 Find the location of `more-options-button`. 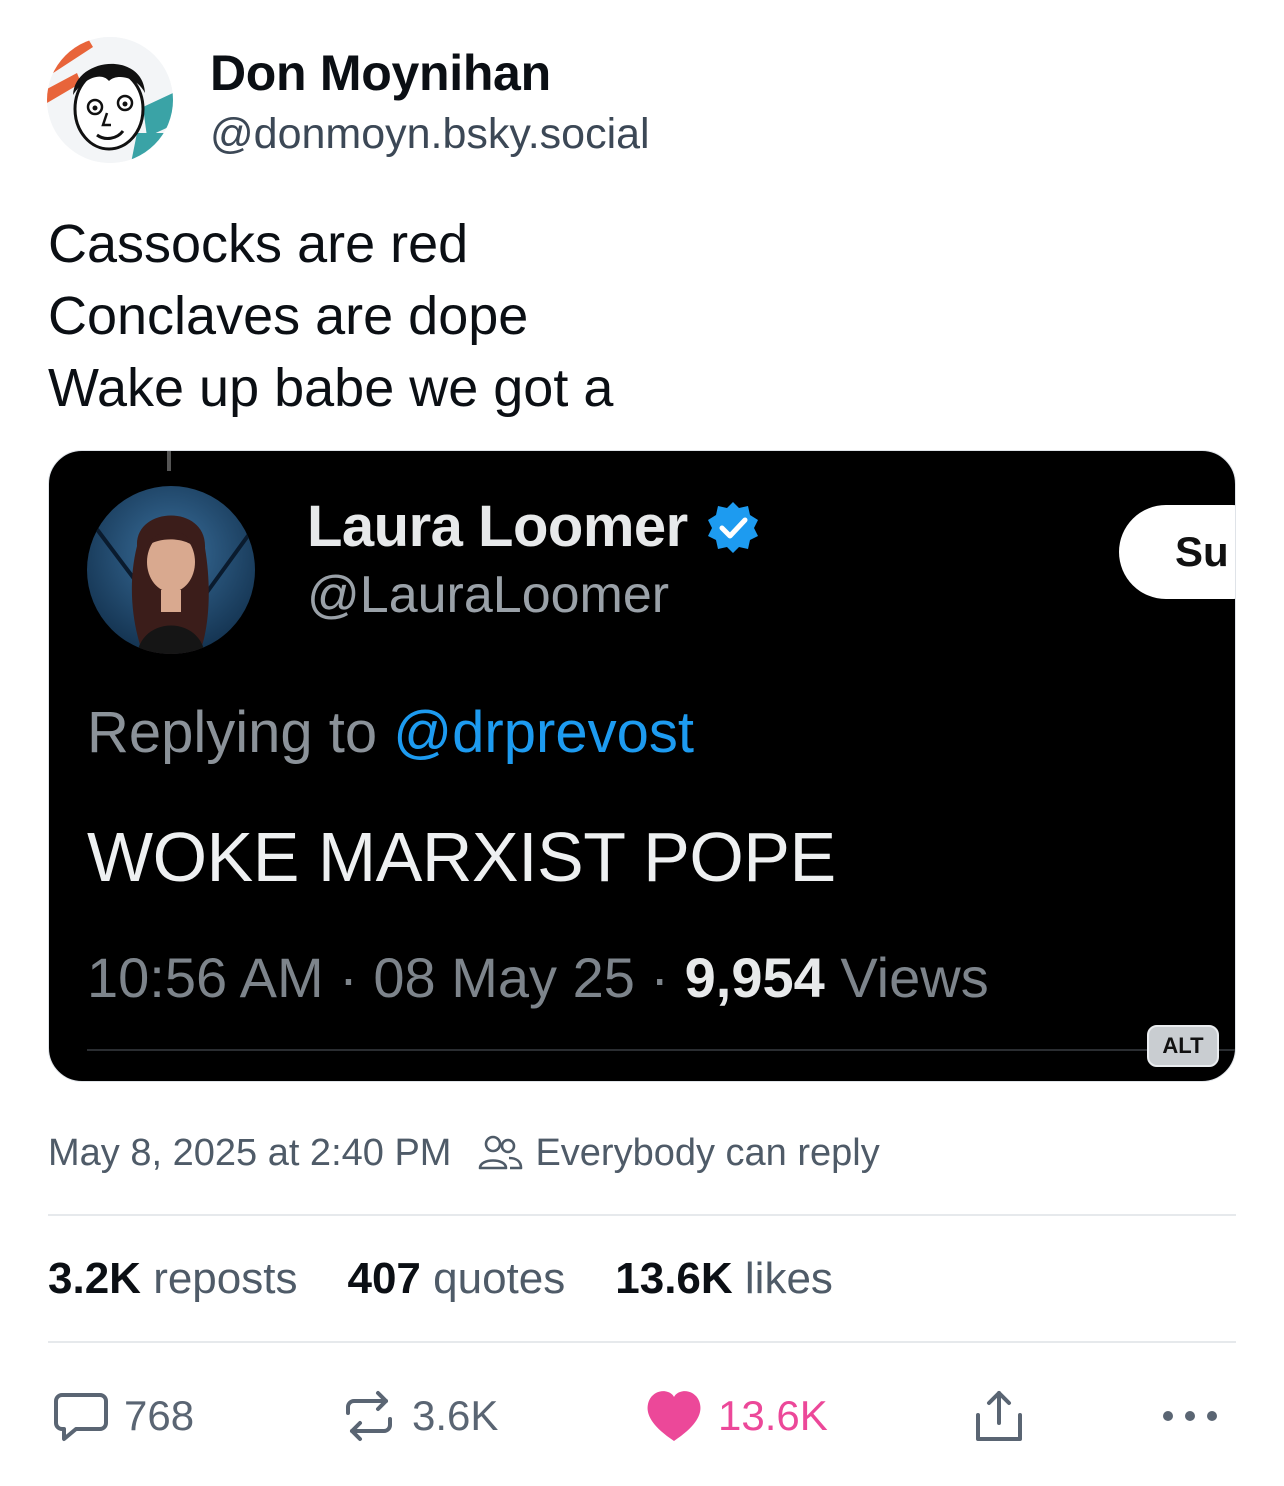

more-options-button is located at coordinates (1197, 1416).